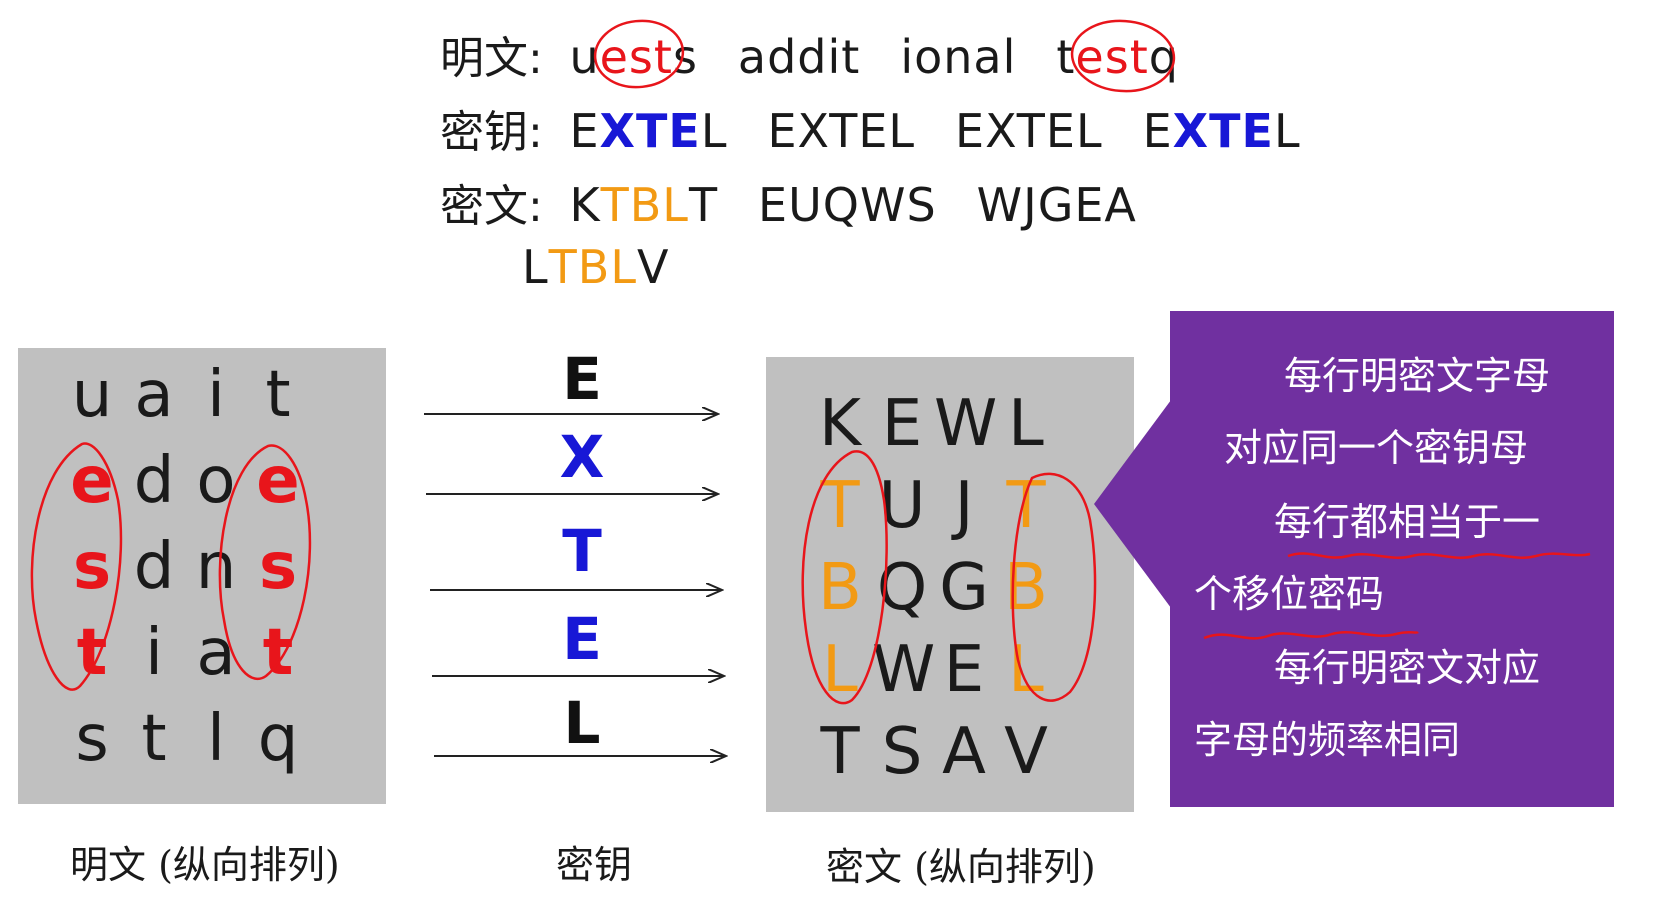  Describe the element at coordinates (954, 131) in the screenshot. I see `key-words: EXTEL EXTEL EXTEL EXTEL` at that location.